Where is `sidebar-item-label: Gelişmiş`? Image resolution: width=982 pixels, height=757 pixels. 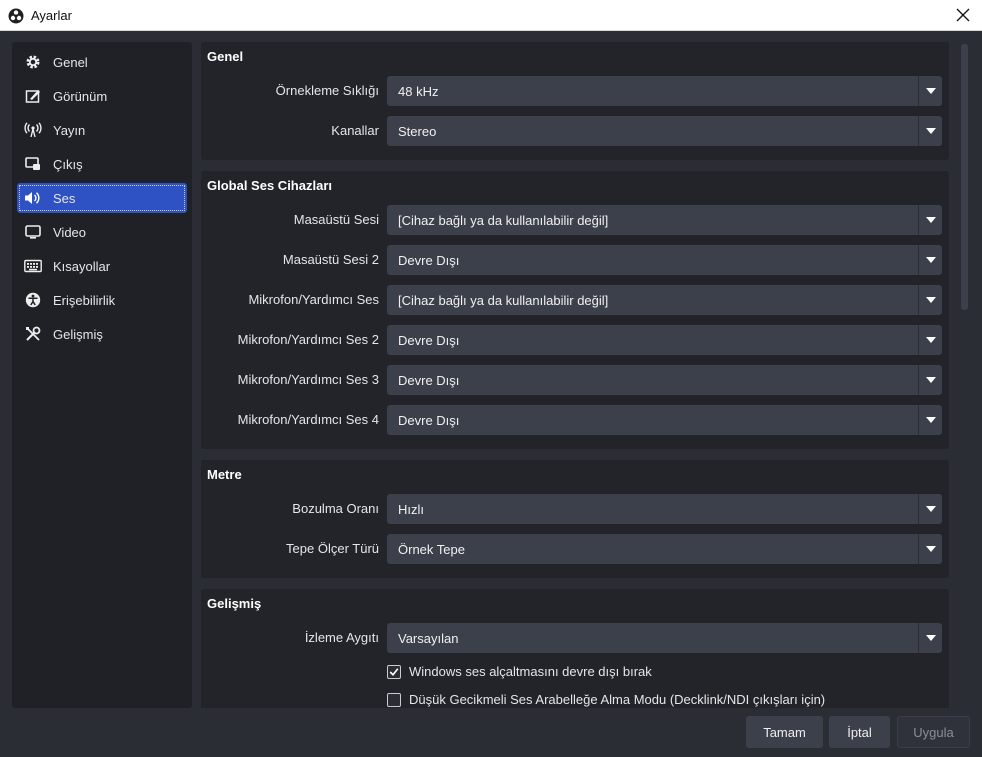
sidebar-item-label: Gelişmiş is located at coordinates (78, 334).